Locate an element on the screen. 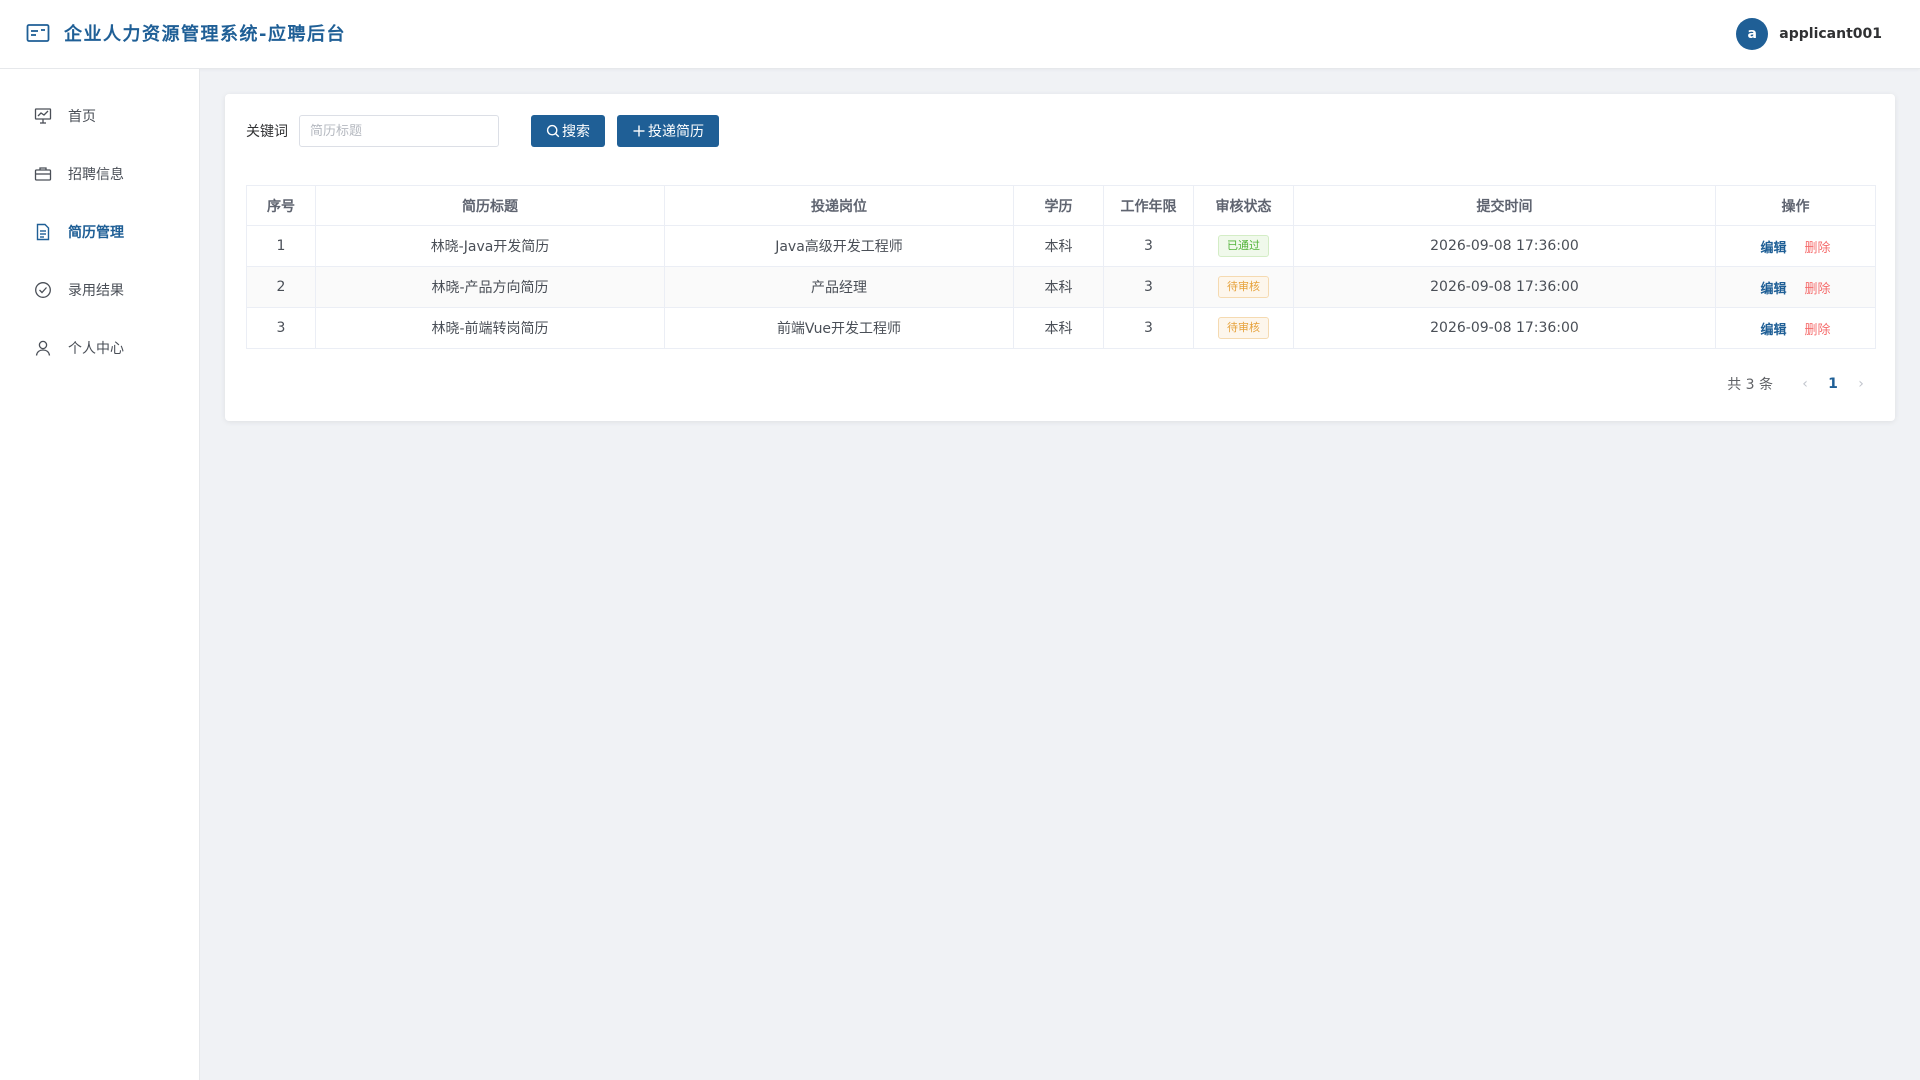 This screenshot has width=1920, height=1080. pagination: 共 3 条 ‹ 1 › is located at coordinates (1800, 384).